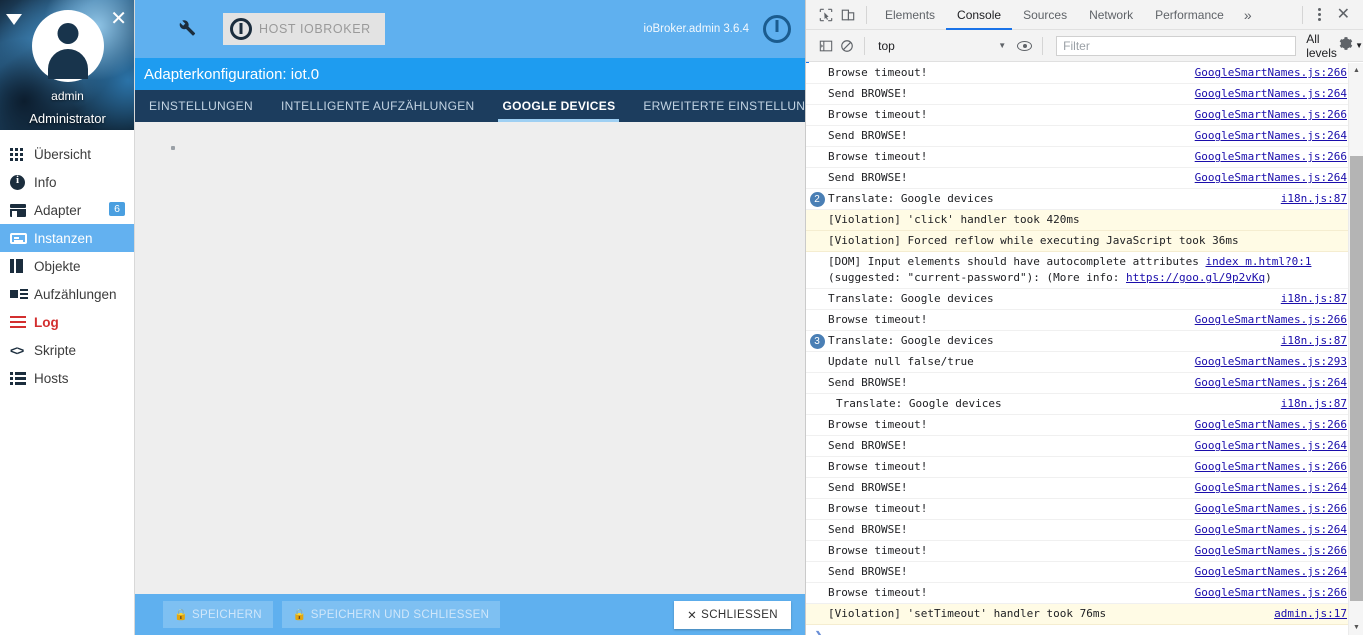  I want to click on sidebar-item-objekte: Objekte, so click(67, 266).